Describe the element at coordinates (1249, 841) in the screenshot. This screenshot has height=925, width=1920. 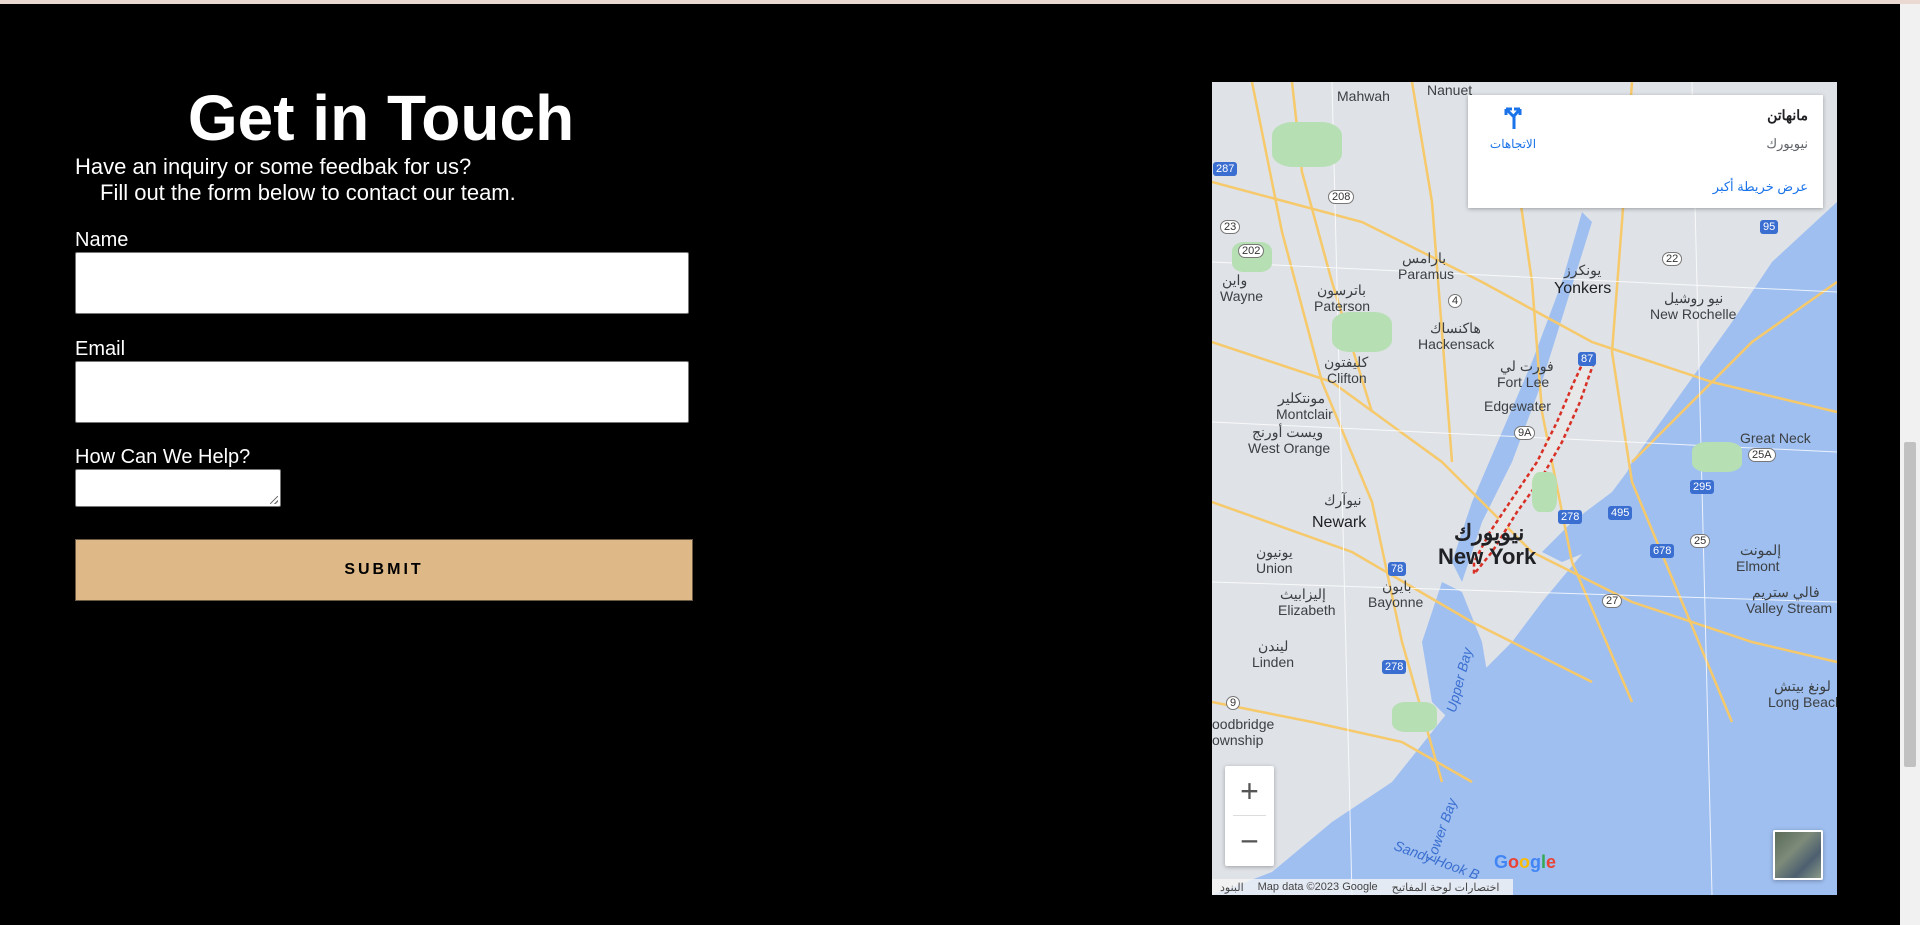
I see `zoom-out-button: −` at that location.